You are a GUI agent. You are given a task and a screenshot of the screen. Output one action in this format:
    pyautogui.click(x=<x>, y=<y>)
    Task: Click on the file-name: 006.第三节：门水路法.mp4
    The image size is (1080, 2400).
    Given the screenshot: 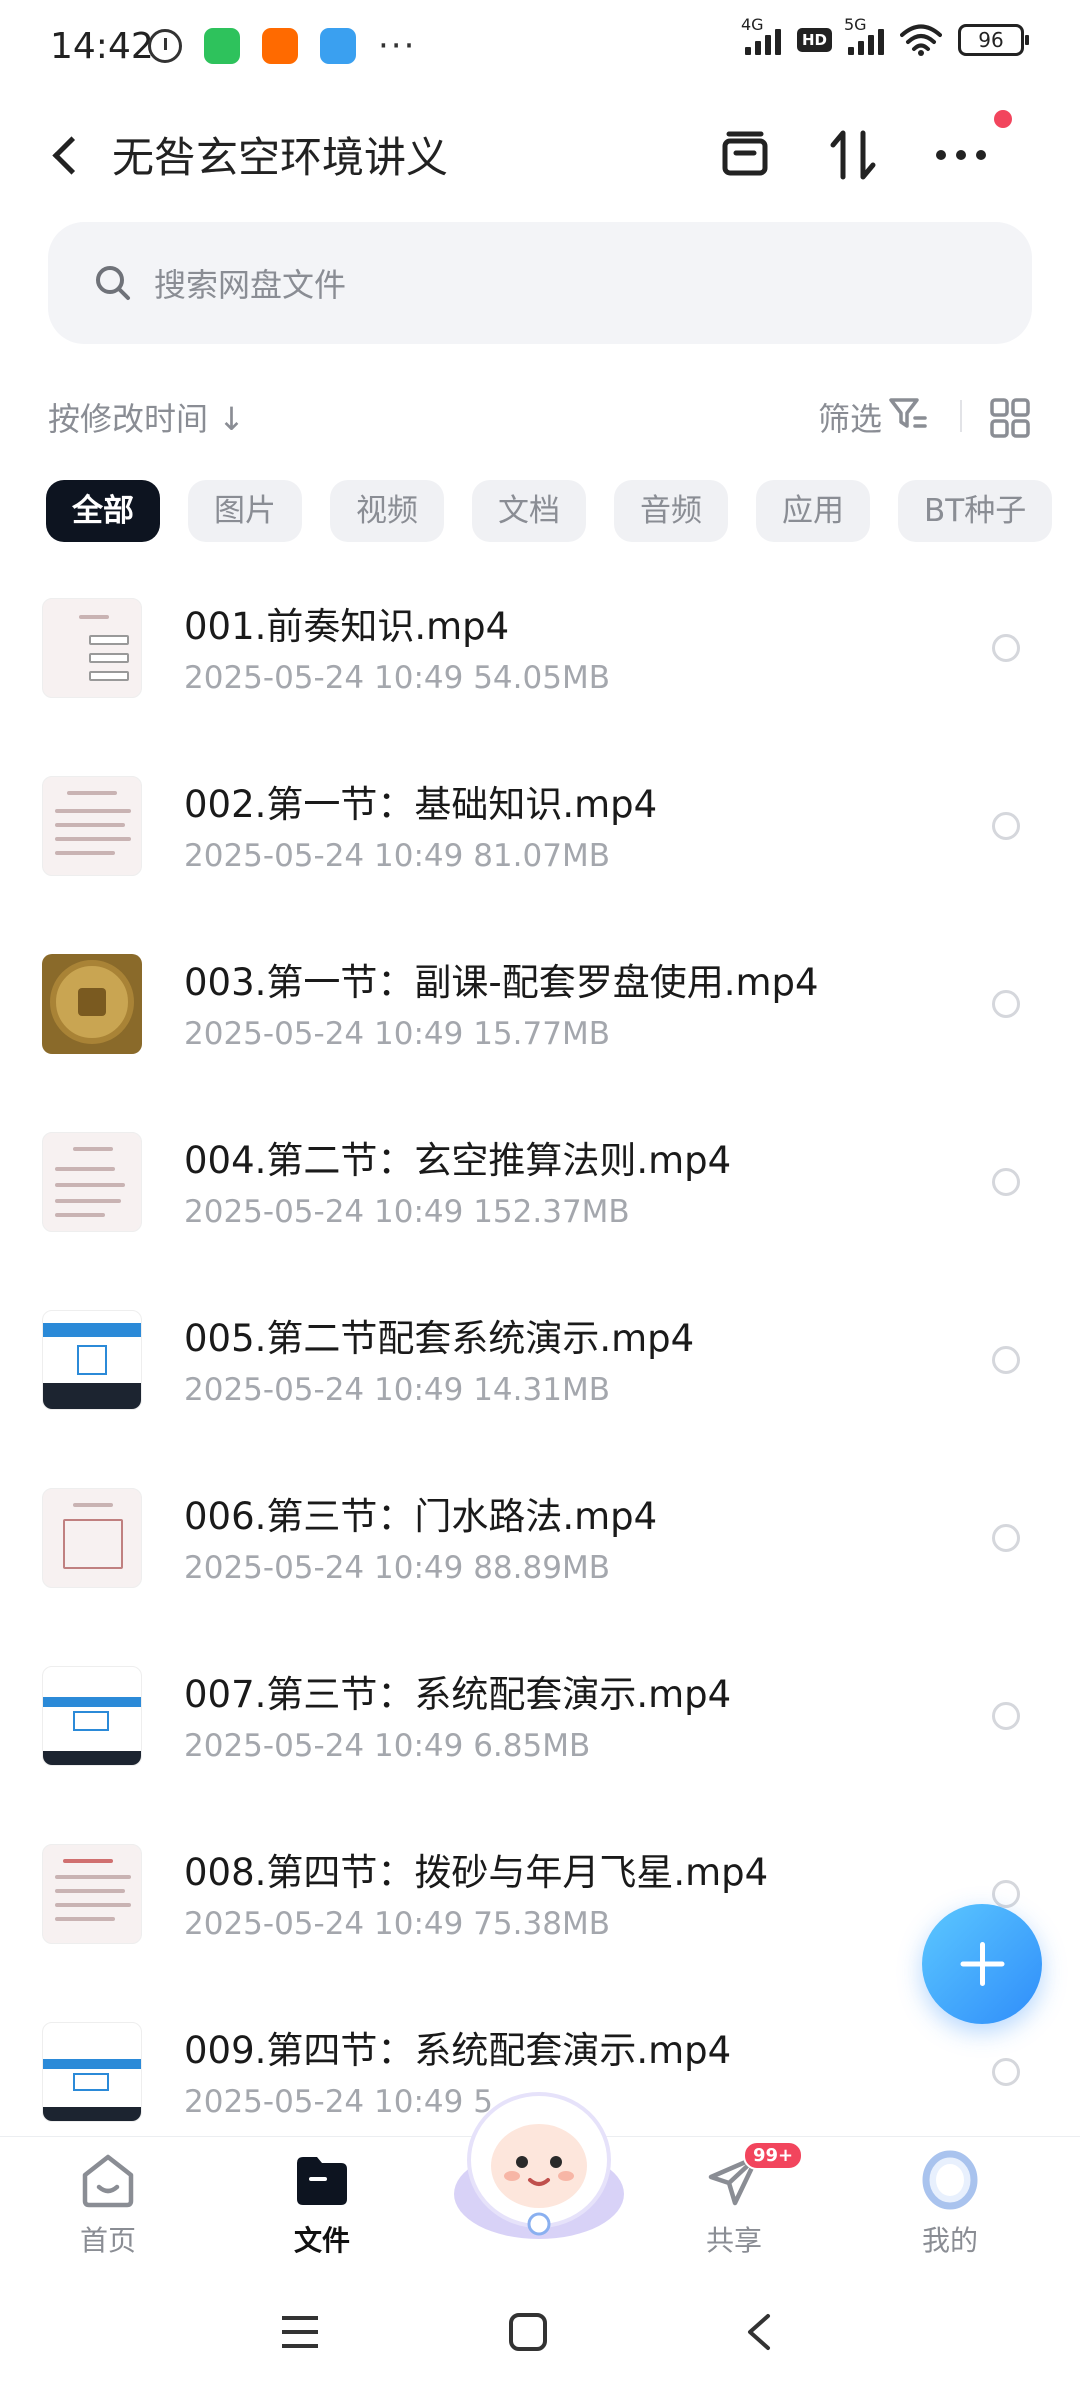 What is the action you would take?
    pyautogui.click(x=421, y=1516)
    